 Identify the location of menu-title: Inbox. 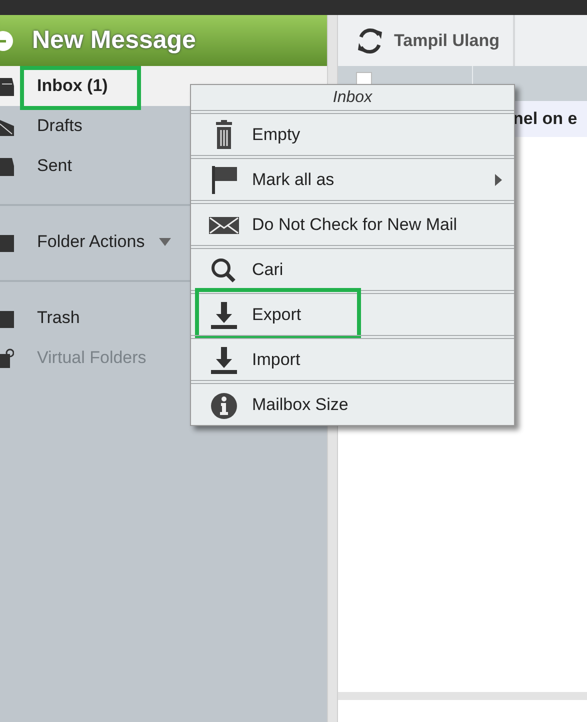
(353, 98).